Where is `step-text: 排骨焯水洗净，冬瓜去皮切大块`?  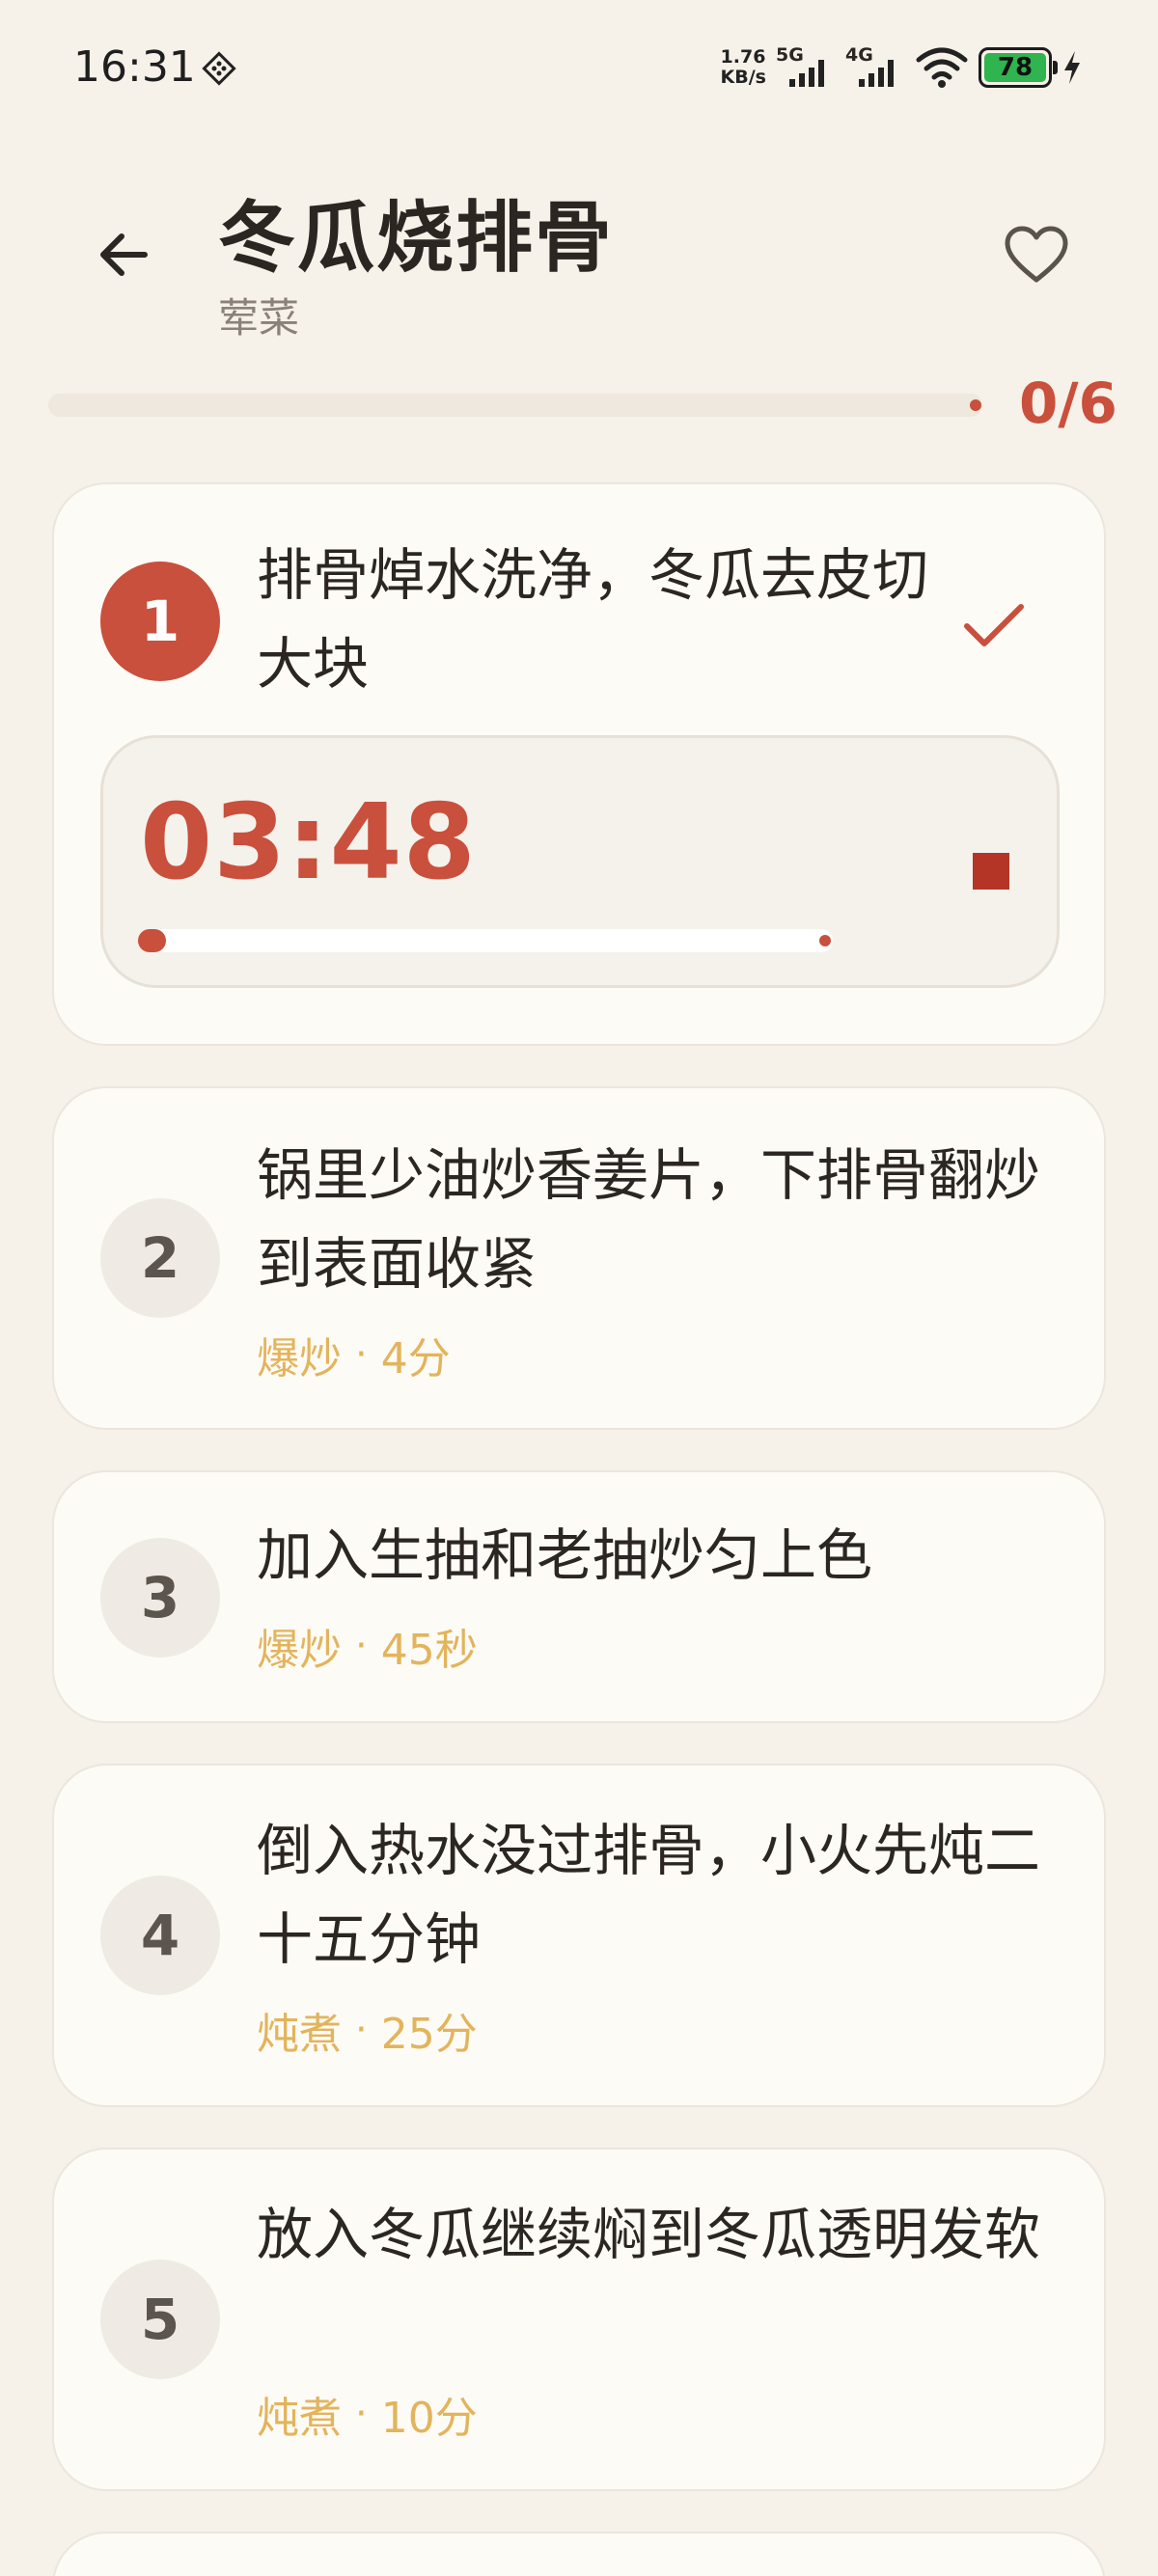
step-text: 排骨焯水洗净，冬瓜去皮切大块 is located at coordinates (593, 619).